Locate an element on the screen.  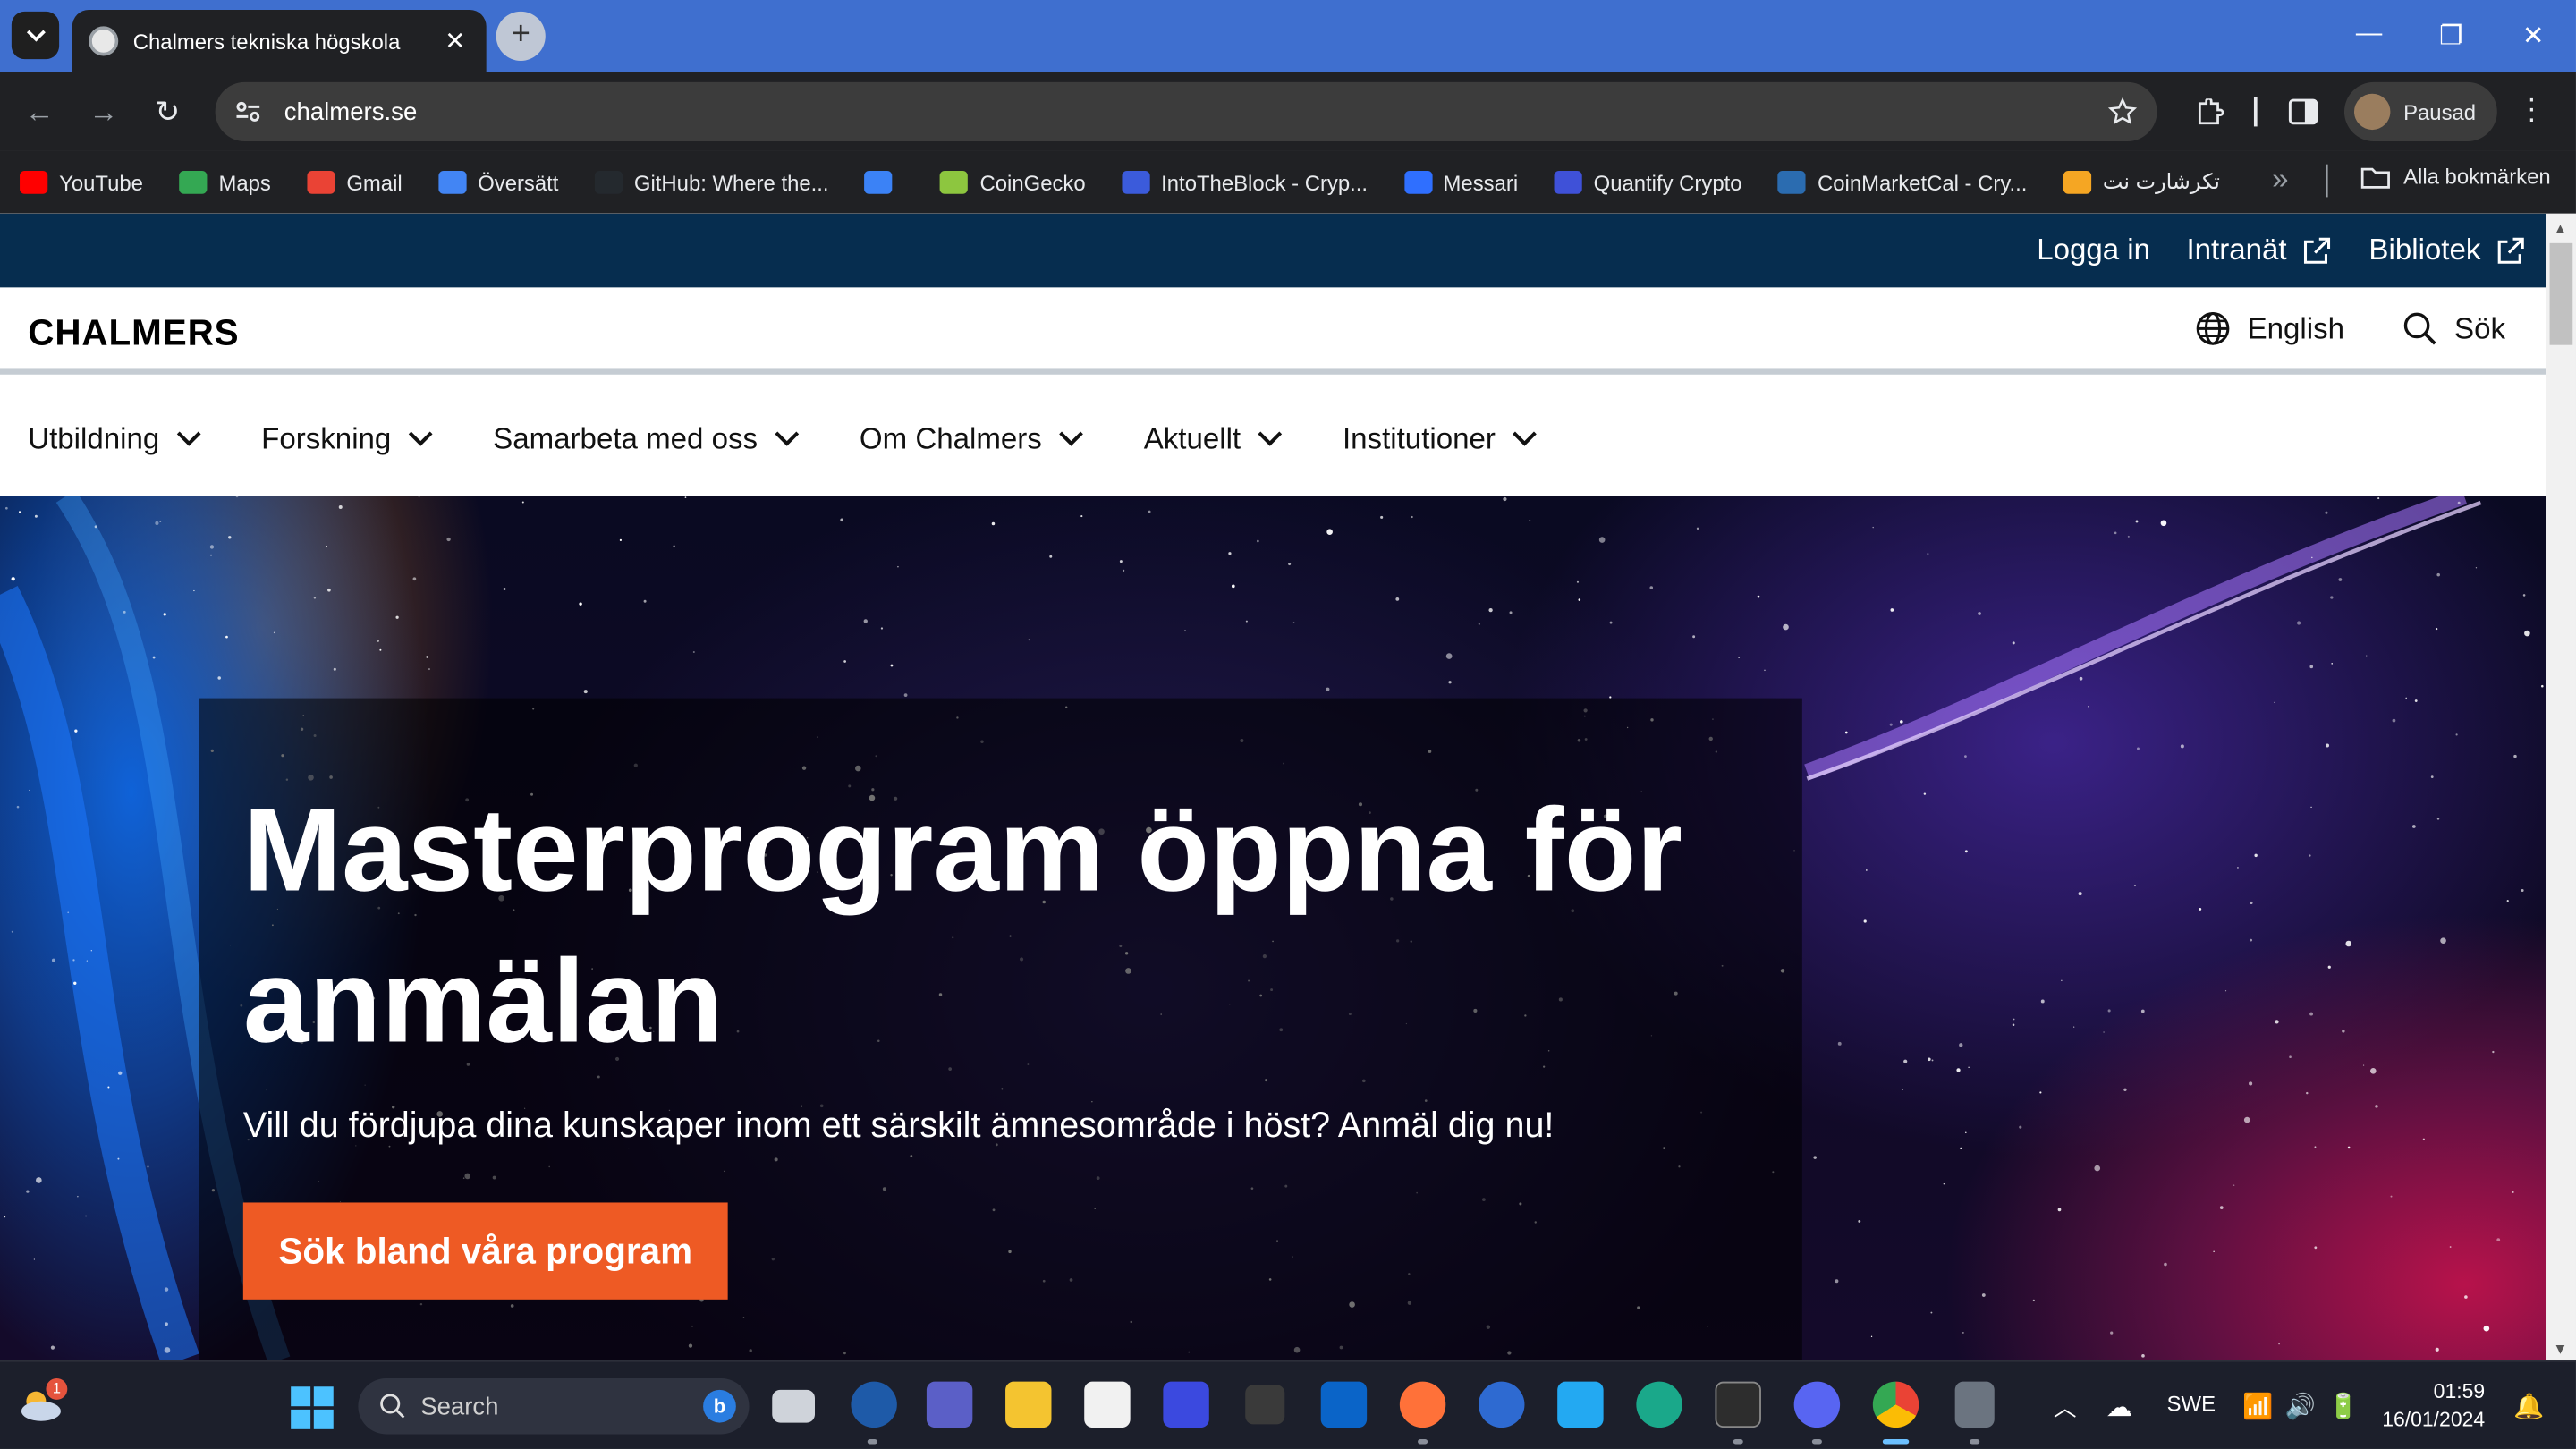
menu-item: Om Chalmers is located at coordinates (972, 438).